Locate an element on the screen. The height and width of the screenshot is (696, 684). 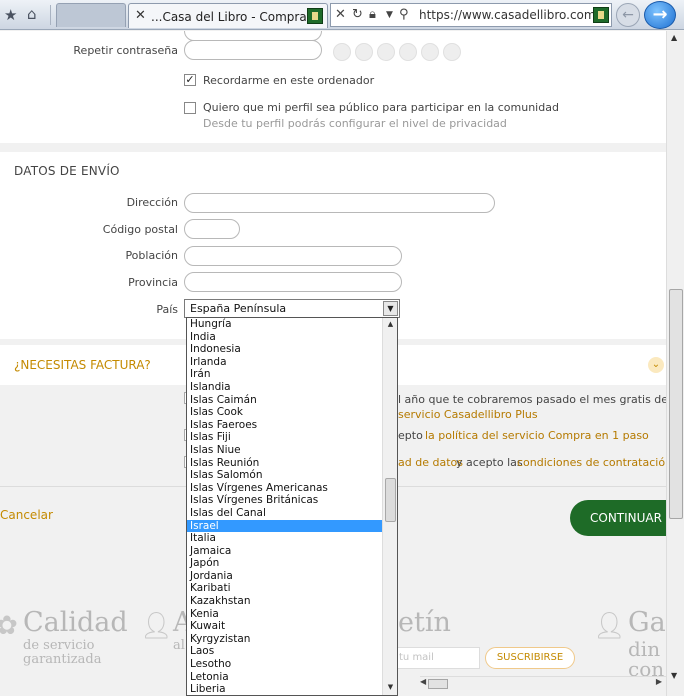
quality-badge-icon: ✿ is located at coordinates (9, 626).